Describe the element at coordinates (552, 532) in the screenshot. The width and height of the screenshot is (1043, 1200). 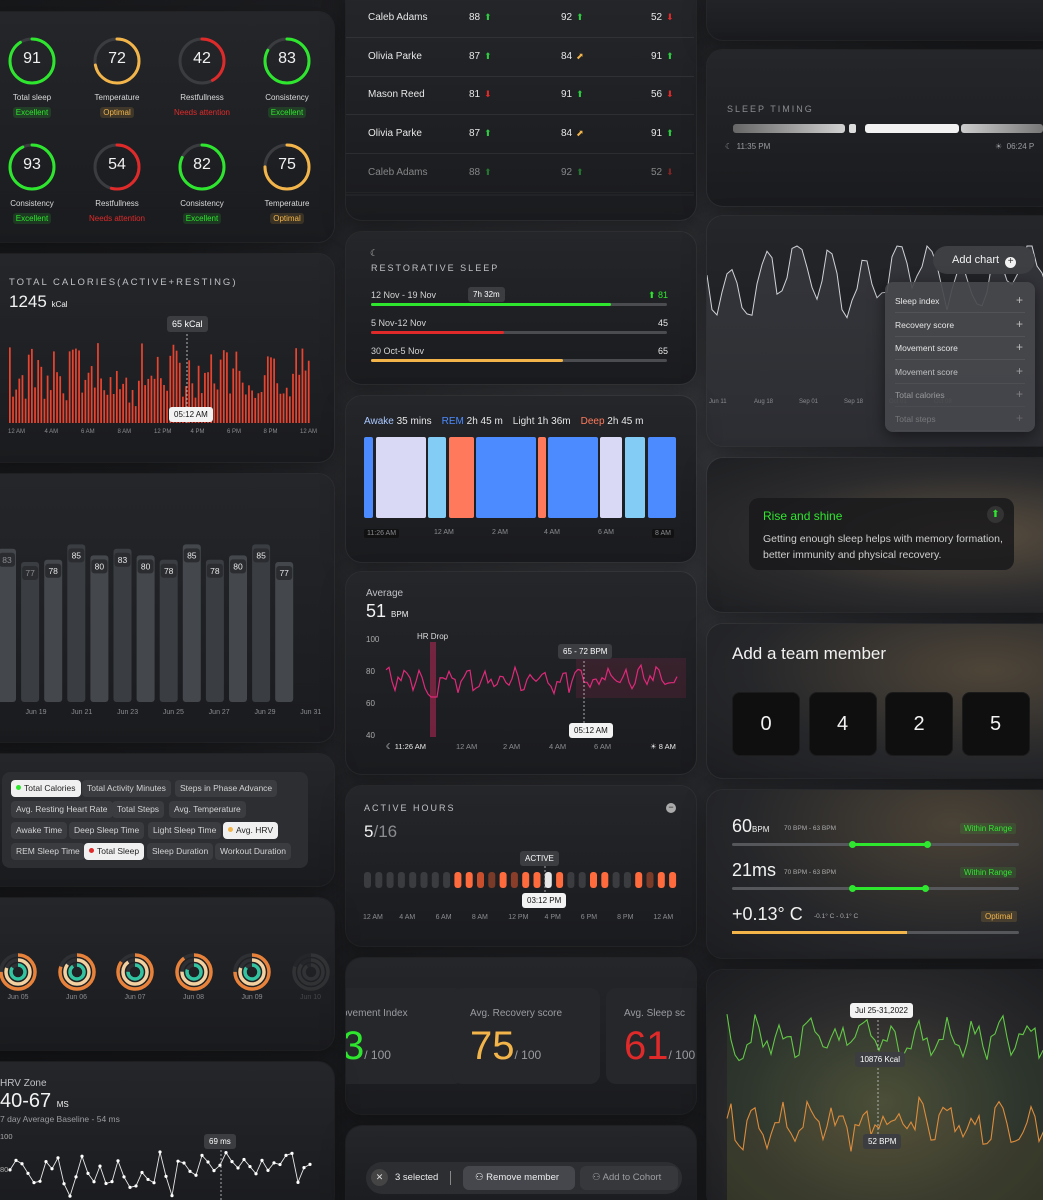
I see `stage-tick: 4 AM` at that location.